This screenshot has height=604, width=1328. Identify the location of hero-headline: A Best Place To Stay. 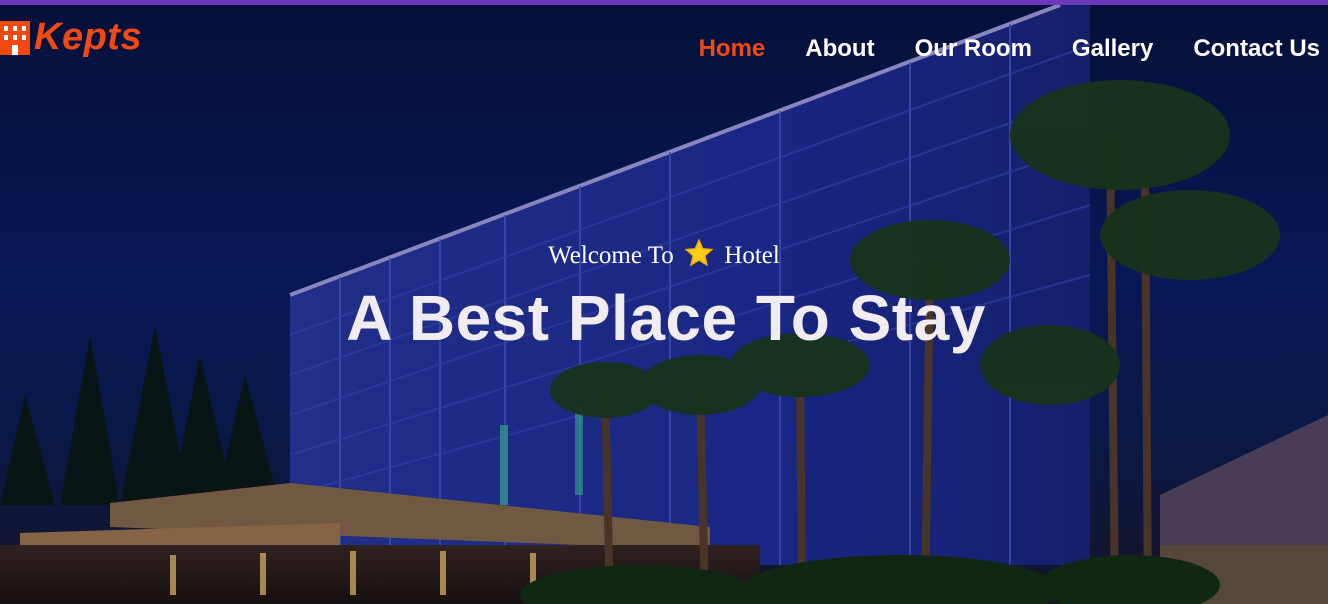
(666, 318).